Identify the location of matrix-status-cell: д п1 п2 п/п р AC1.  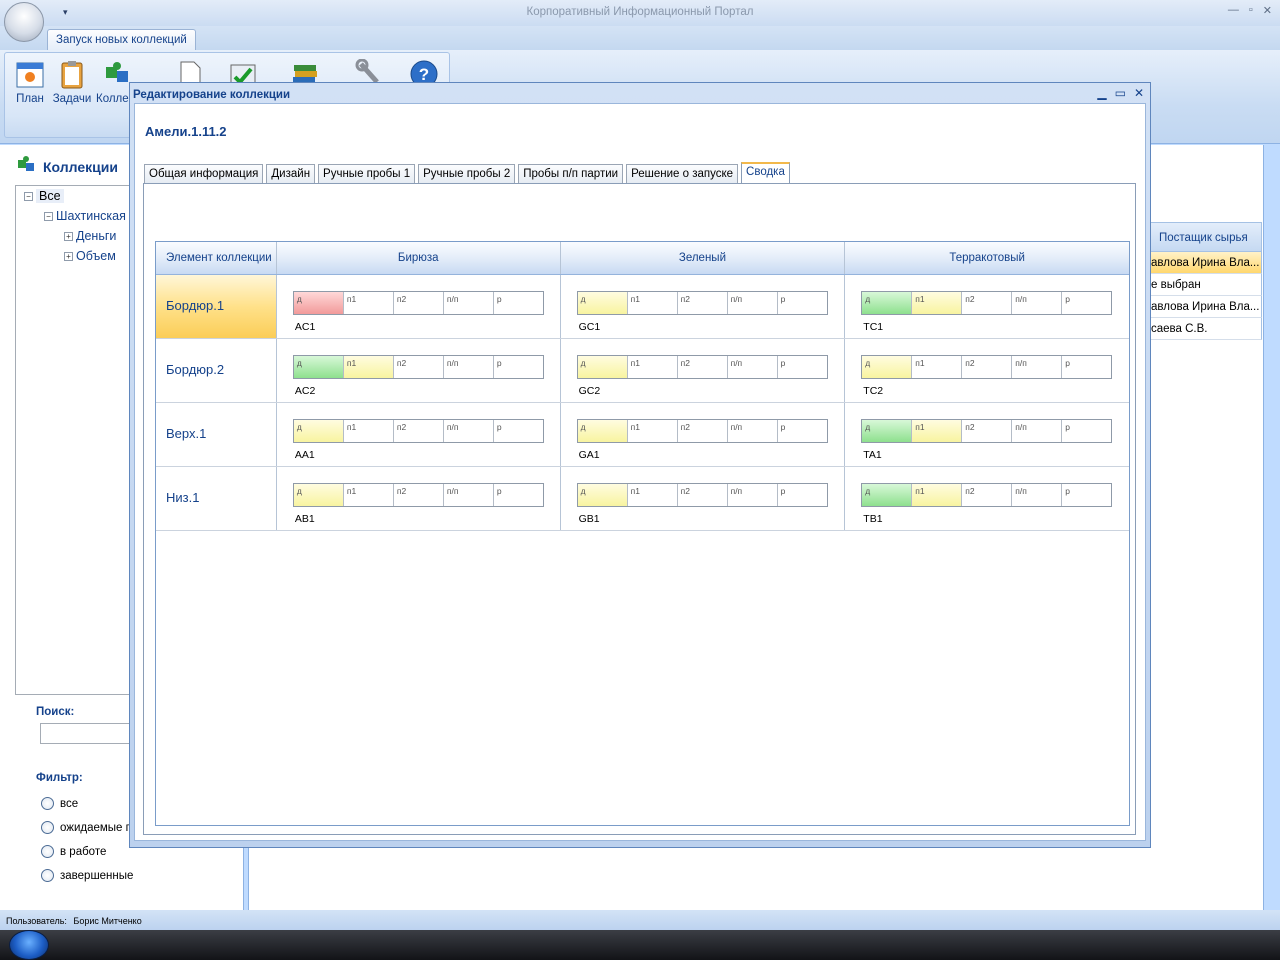
(419, 306).